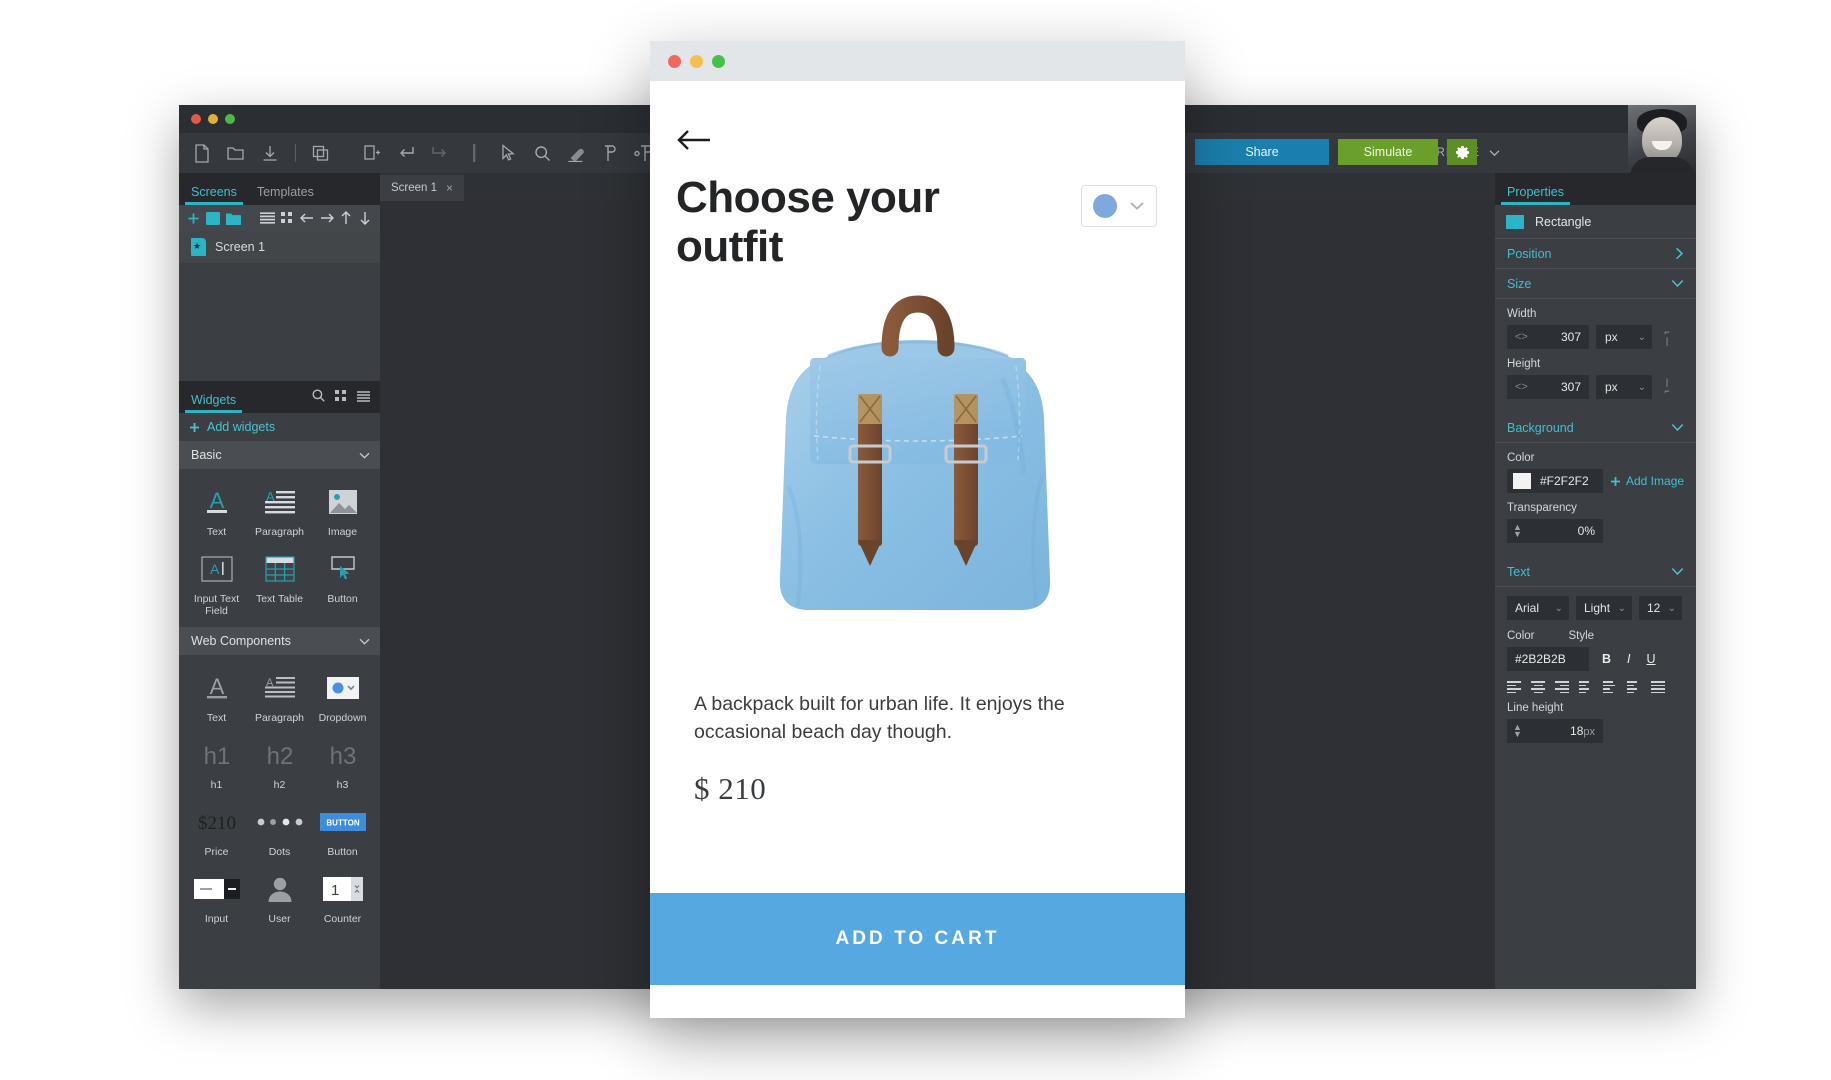 This screenshot has height=1080, width=1831. I want to click on screen-list-item: Screen 1, so click(279, 247).